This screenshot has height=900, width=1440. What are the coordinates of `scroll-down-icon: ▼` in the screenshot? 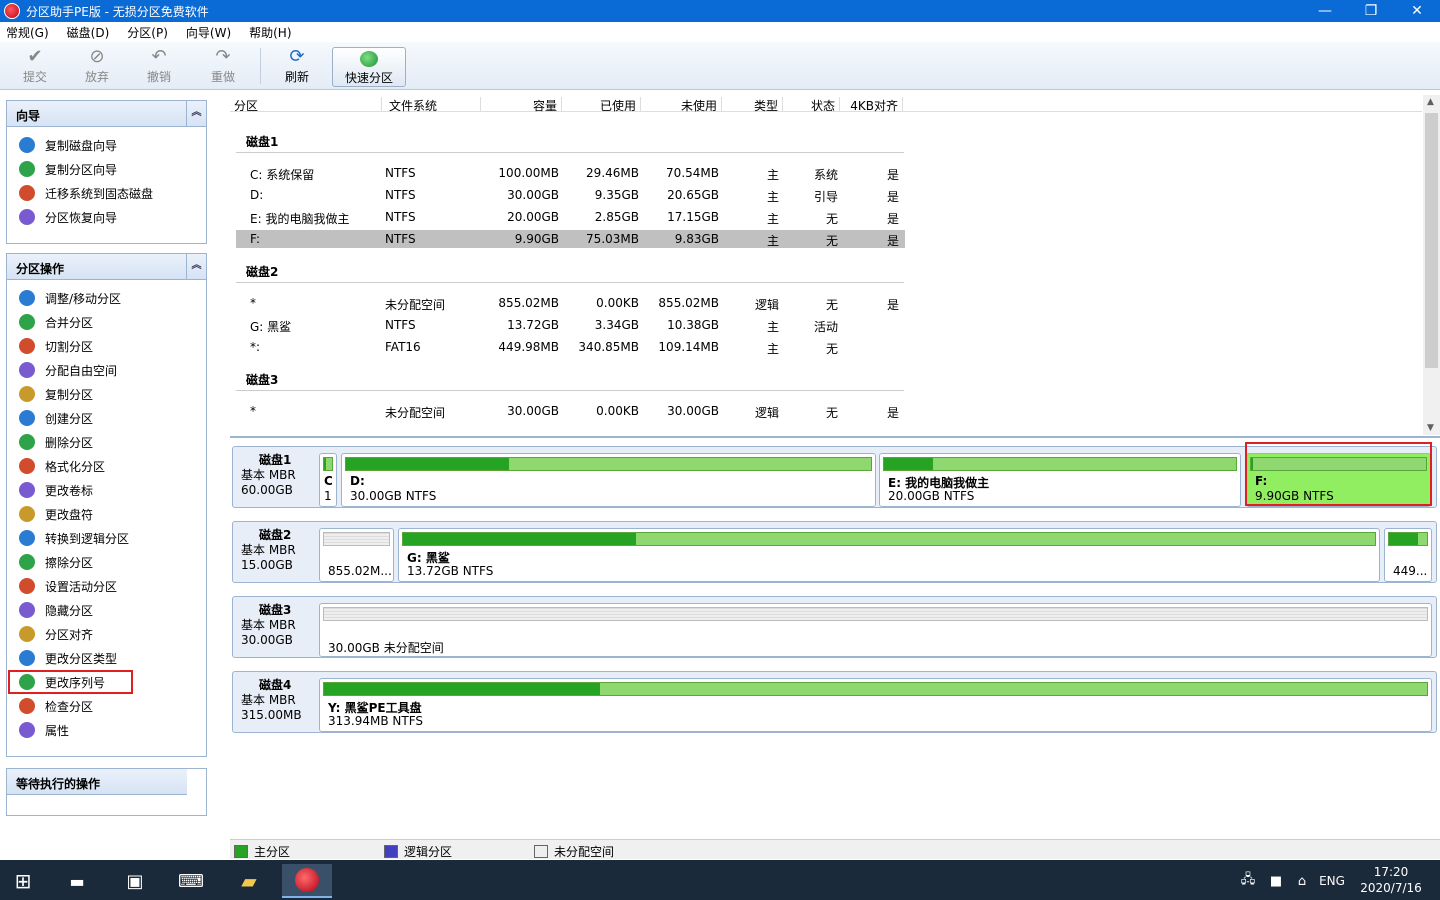 It's located at (1430, 428).